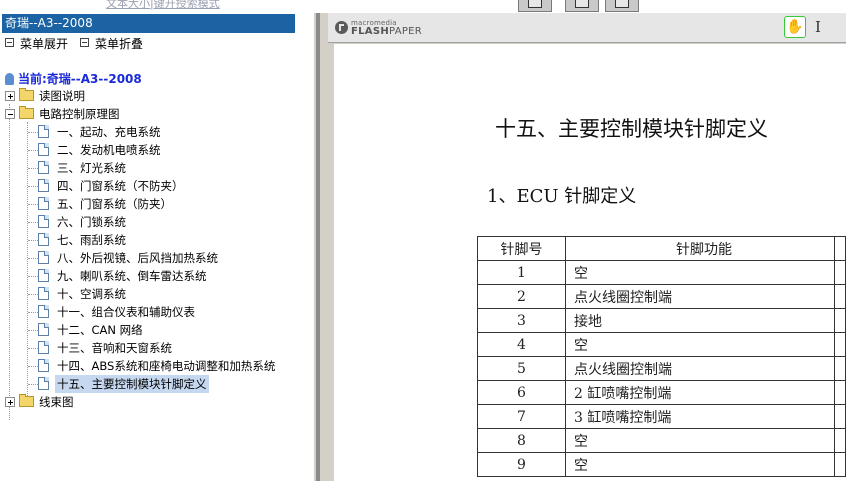 Image resolution: width=846 pixels, height=481 pixels. Describe the element at coordinates (9, 42) in the screenshot. I see `expand-icon` at that location.